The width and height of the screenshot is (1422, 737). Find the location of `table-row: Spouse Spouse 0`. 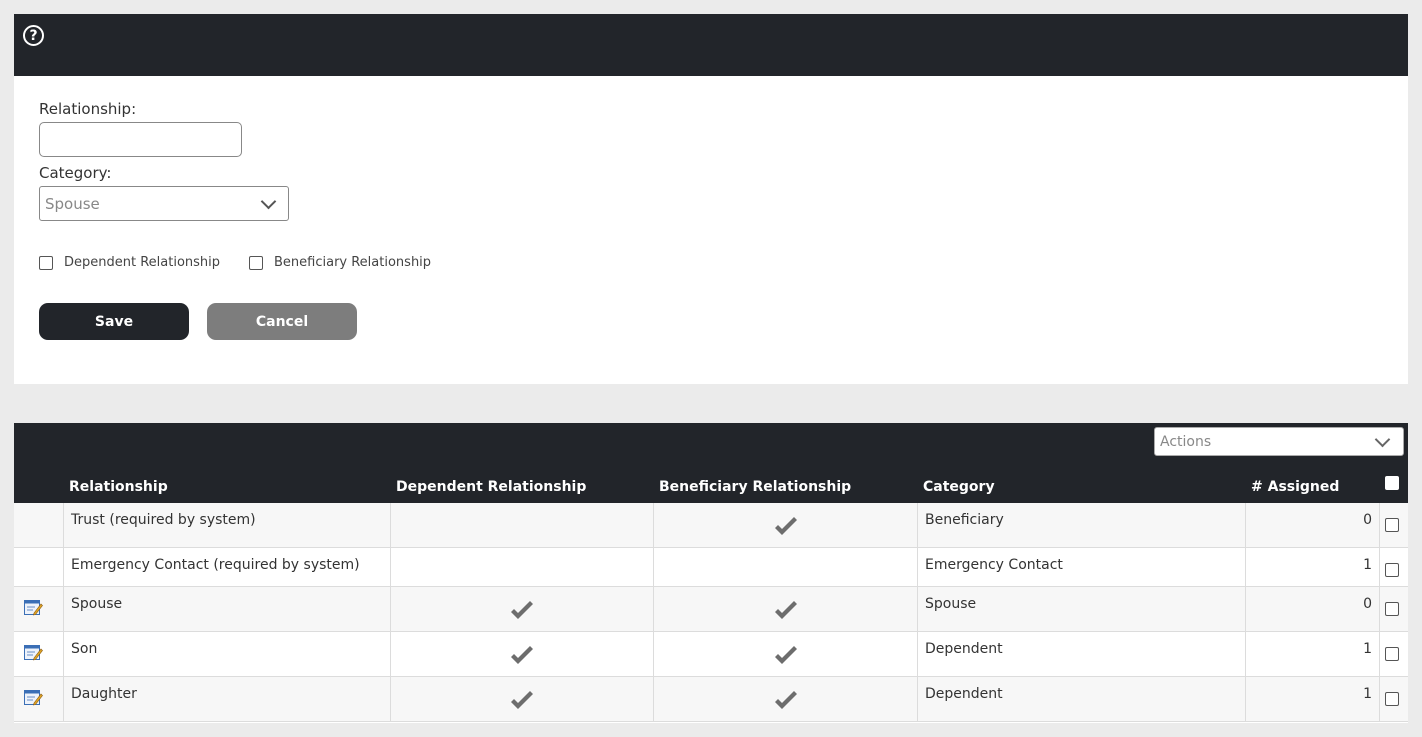

table-row: Spouse Spouse 0 is located at coordinates (711, 609).